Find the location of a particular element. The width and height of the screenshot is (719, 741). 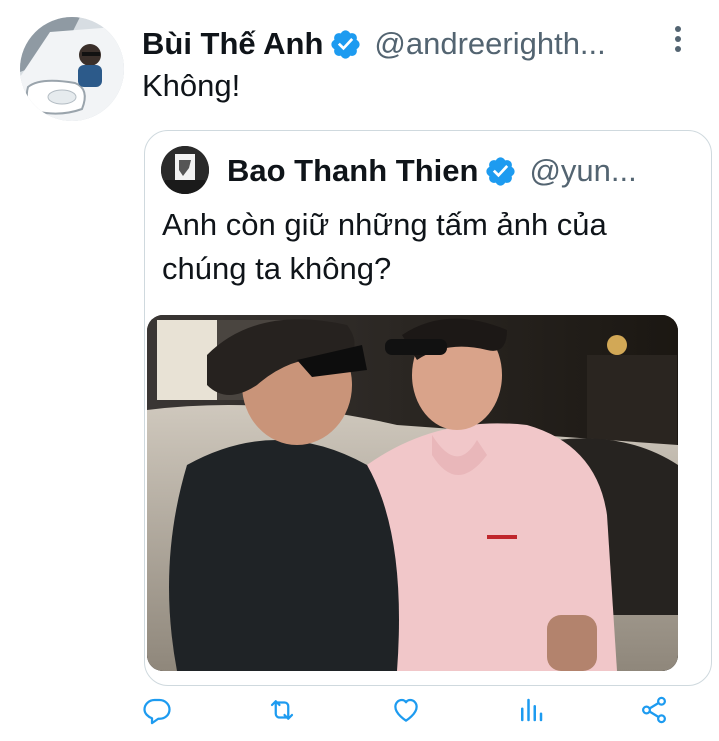

reply-button is located at coordinates (157, 710).